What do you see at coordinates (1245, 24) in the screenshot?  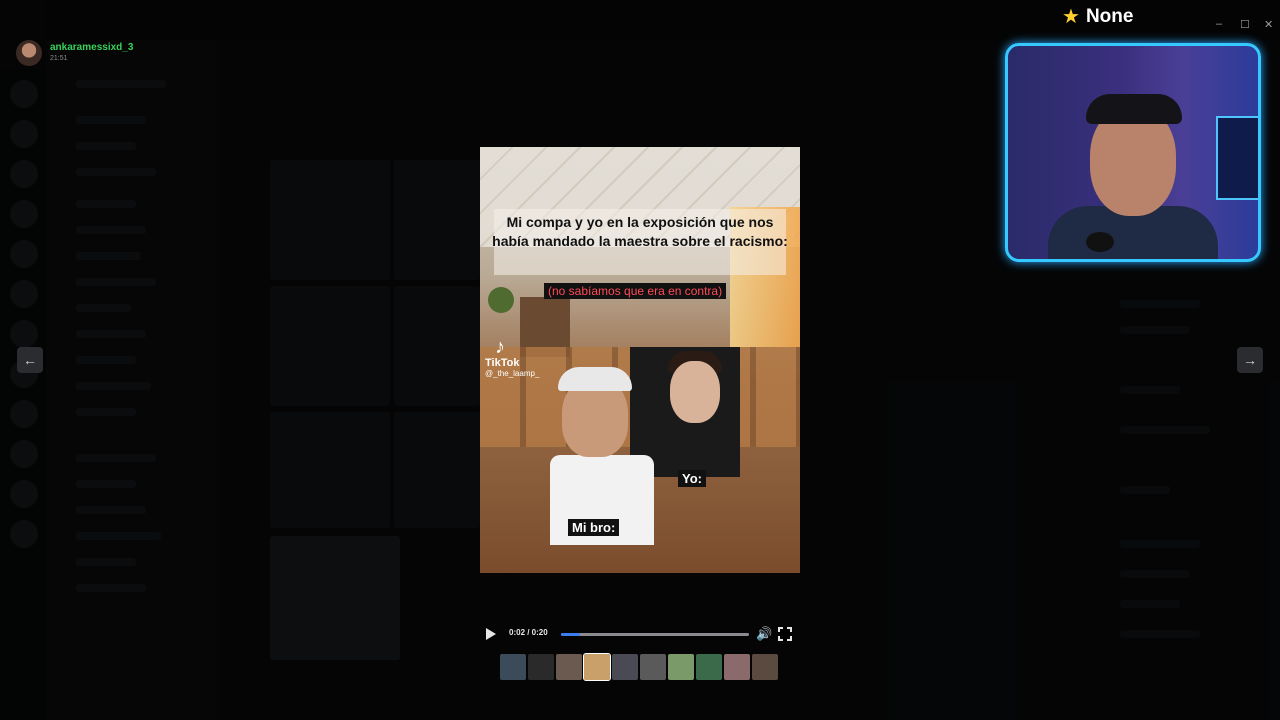 I see `maximize-icon: ☐` at bounding box center [1245, 24].